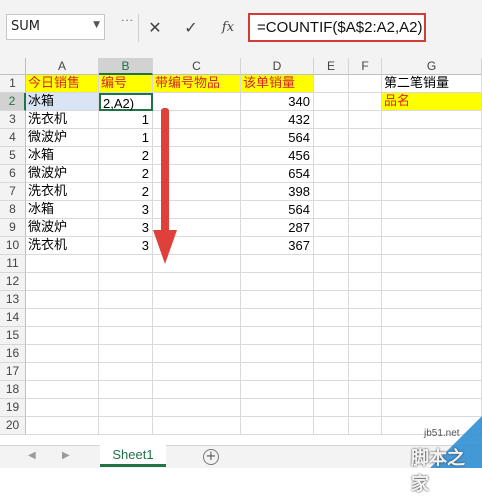 This screenshot has width=482, height=496. I want to click on cell-a3: 洗衣机, so click(62, 120).